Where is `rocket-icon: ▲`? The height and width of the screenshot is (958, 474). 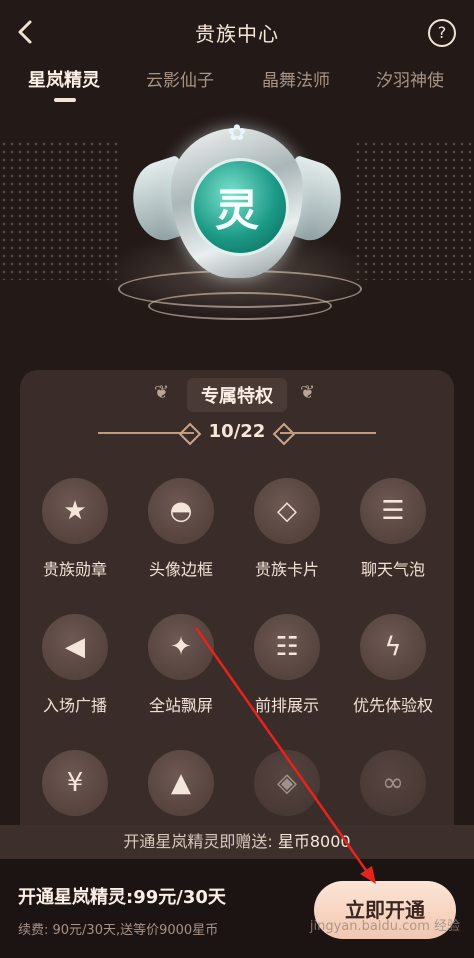
rocket-icon: ▲ is located at coordinates (181, 783).